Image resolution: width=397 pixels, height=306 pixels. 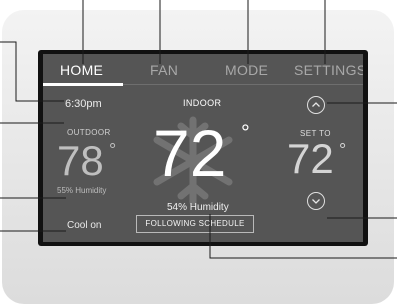 I want to click on indoor-temperature: 72, so click(x=190, y=153).